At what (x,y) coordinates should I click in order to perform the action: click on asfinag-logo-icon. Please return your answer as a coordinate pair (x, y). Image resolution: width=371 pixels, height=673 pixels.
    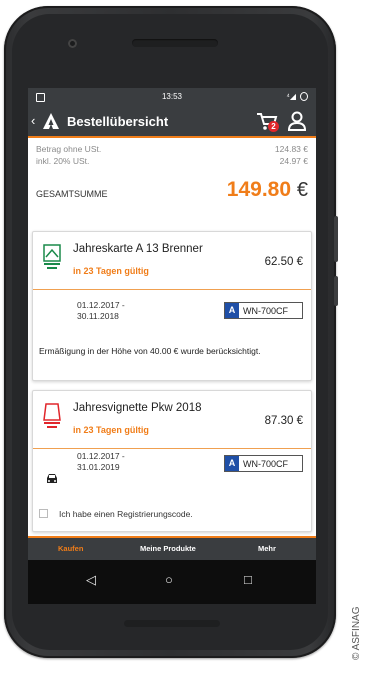
    Looking at the image, I should click on (51, 121).